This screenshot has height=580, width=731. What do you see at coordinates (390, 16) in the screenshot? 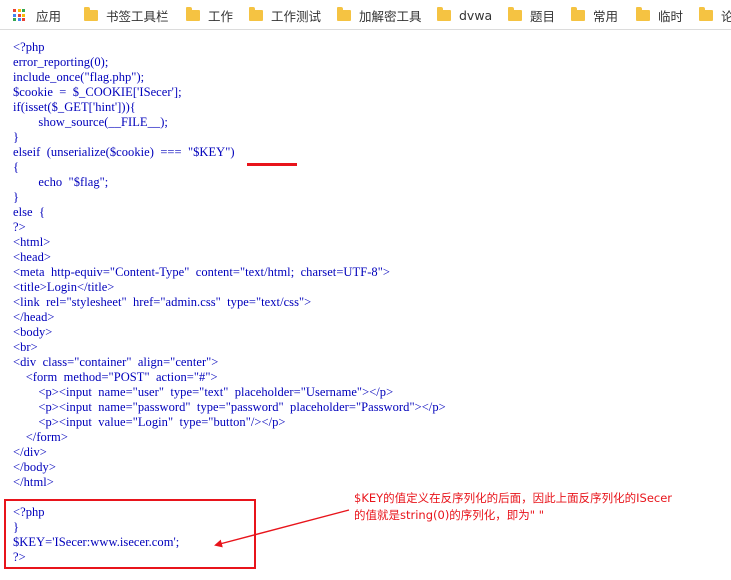
I see `bookmark-label: 加解密工具` at bounding box center [390, 16].